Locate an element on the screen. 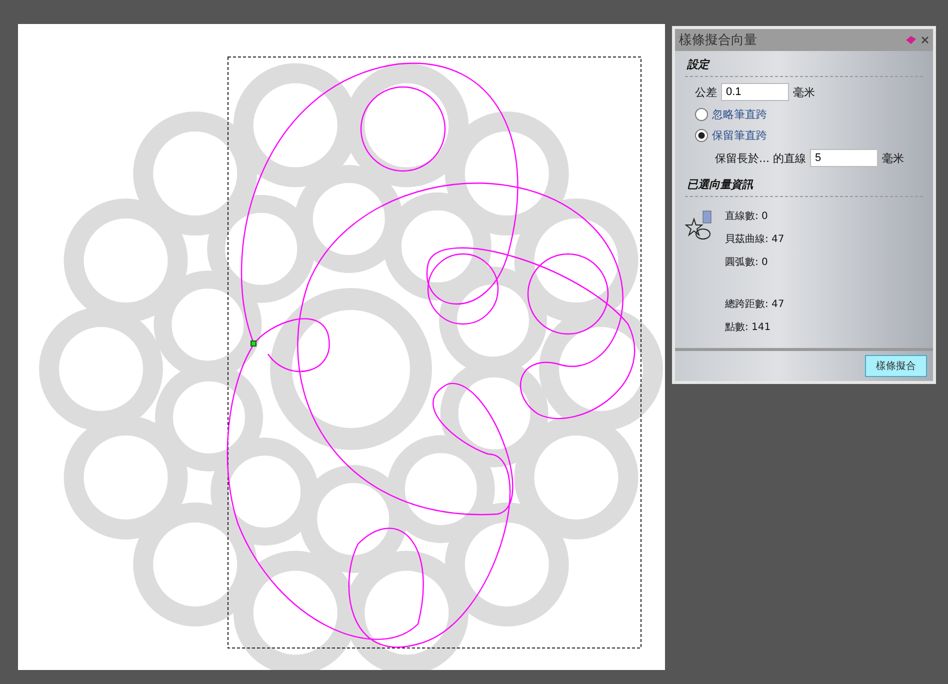 This screenshot has height=684, width=948. tolerance-field: 0.1 is located at coordinates (755, 92).